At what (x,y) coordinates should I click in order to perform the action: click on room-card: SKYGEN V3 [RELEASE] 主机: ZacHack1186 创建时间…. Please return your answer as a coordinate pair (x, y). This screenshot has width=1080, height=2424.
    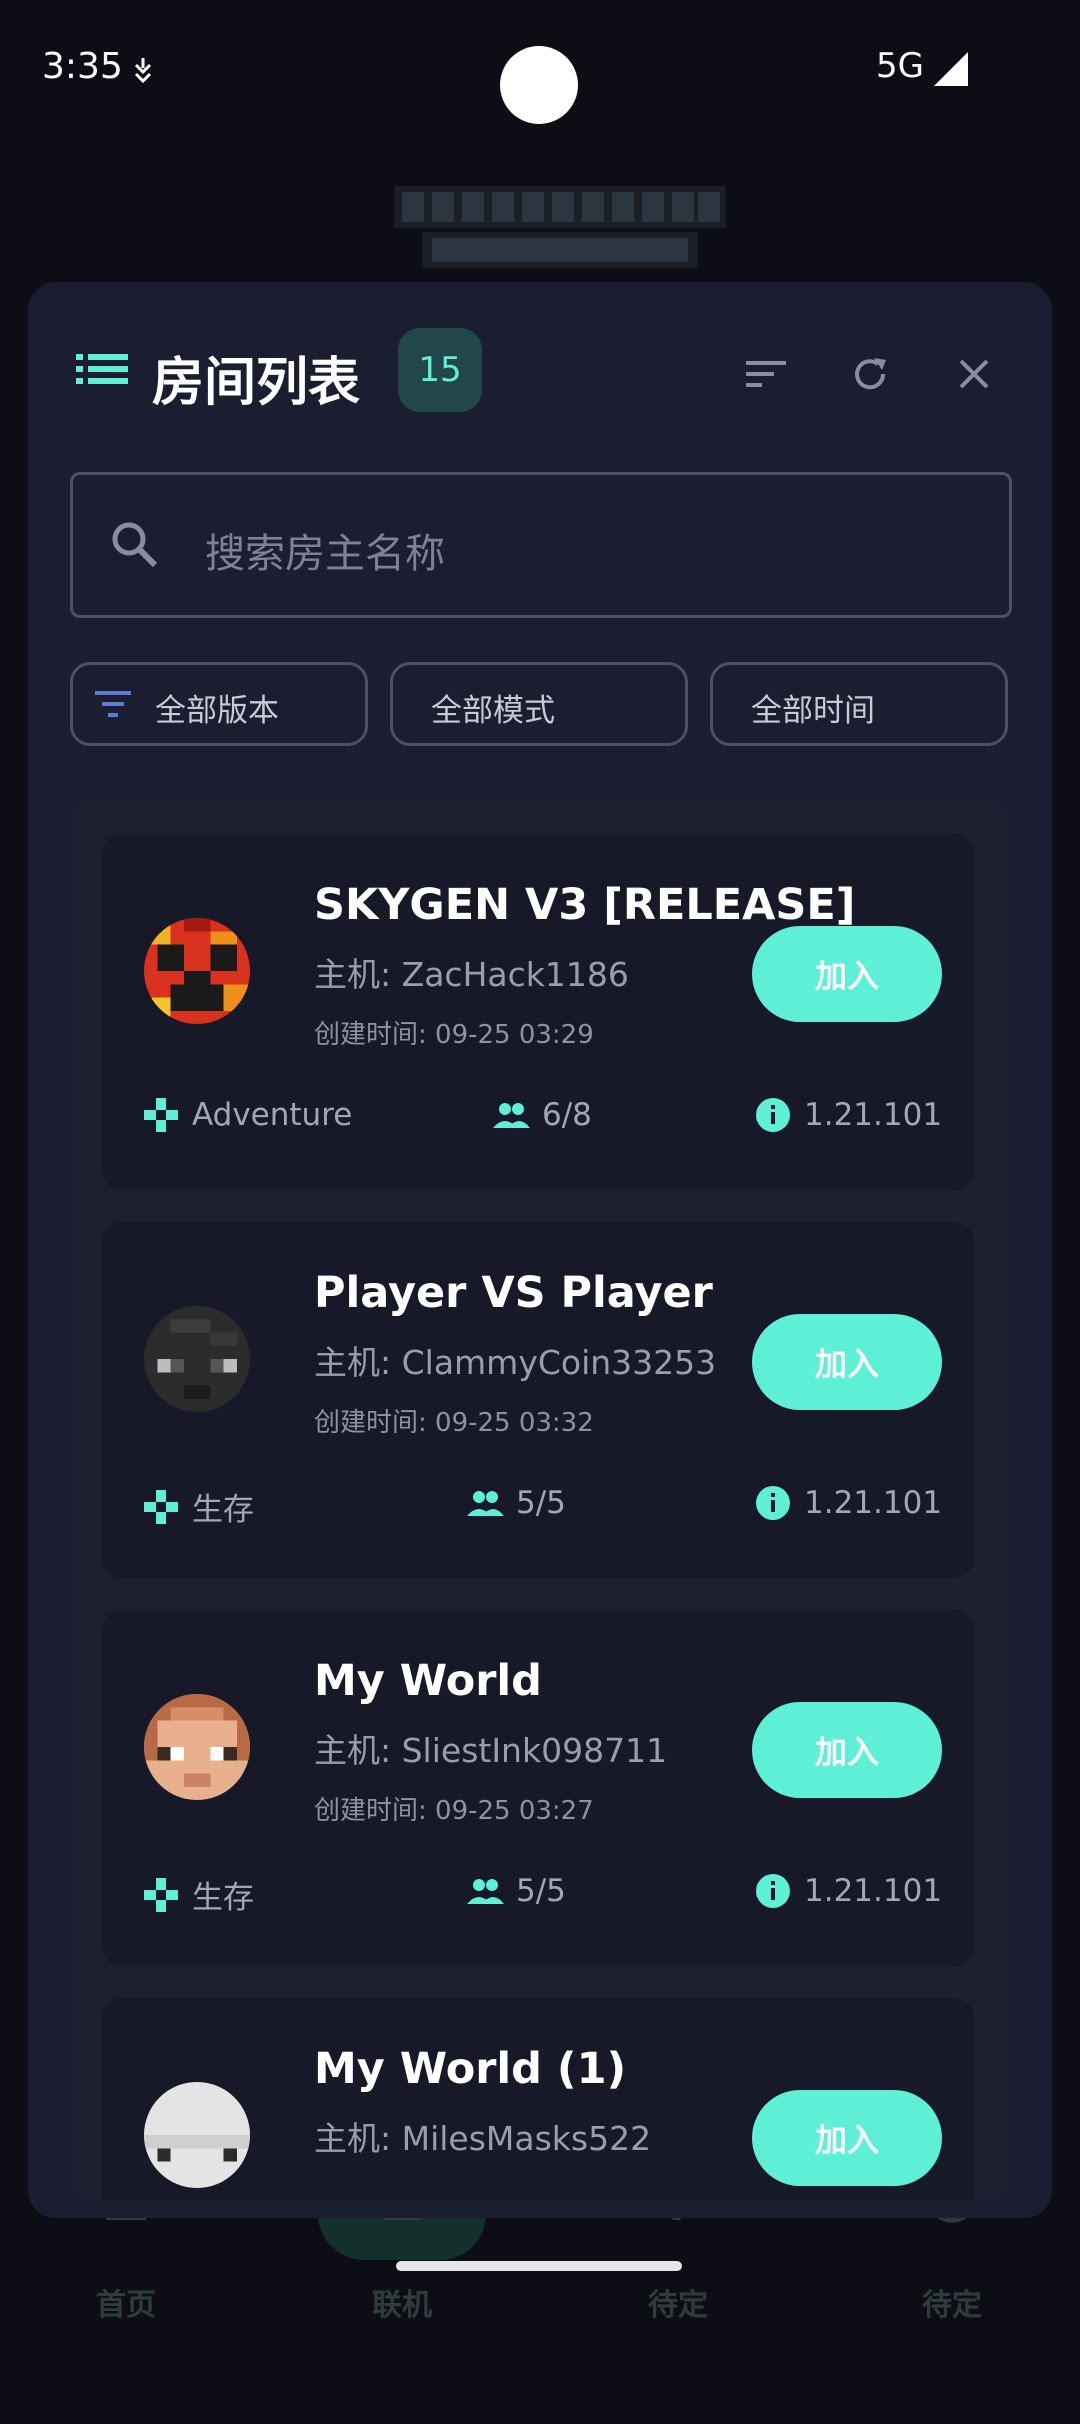
    Looking at the image, I should click on (538, 1012).